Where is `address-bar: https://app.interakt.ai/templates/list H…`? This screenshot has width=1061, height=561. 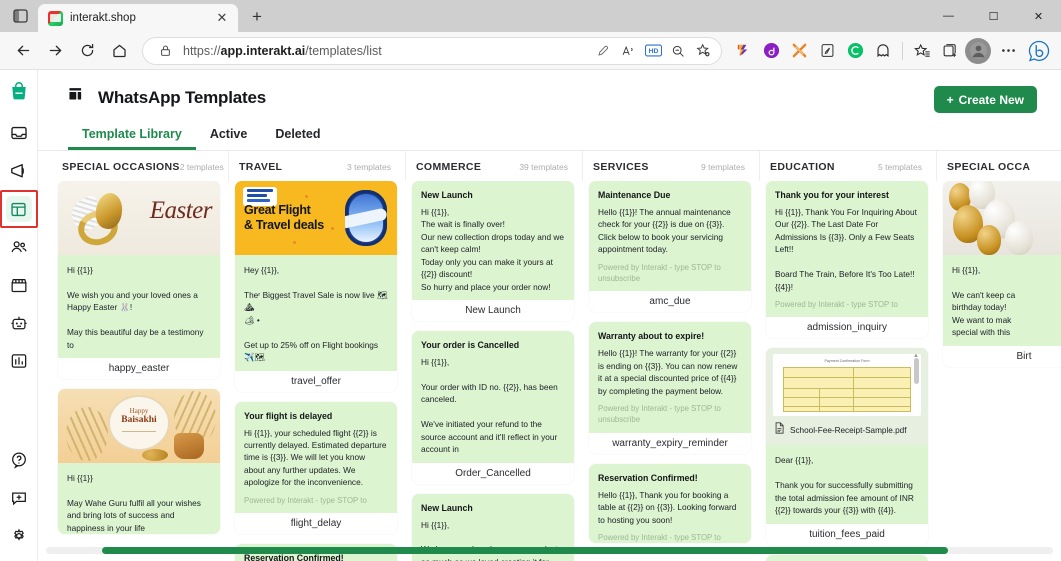 address-bar: https://app.interakt.ai/templates/list H… is located at coordinates (432, 50).